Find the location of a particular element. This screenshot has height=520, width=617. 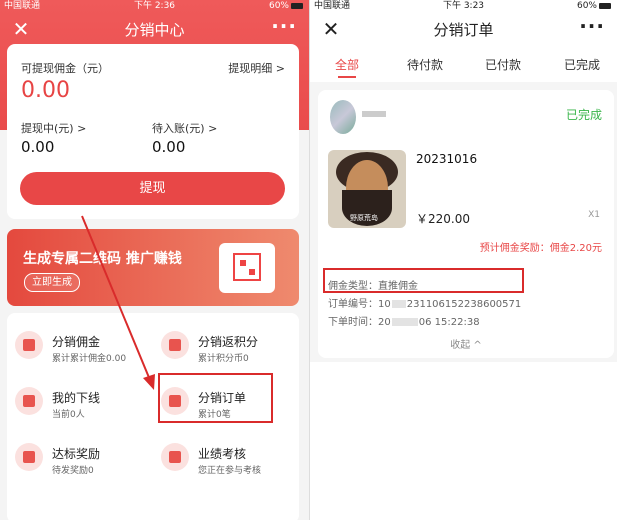

commission-estimate: 预计佣金奖励：佣金2.20元 is located at coordinates (540, 248).